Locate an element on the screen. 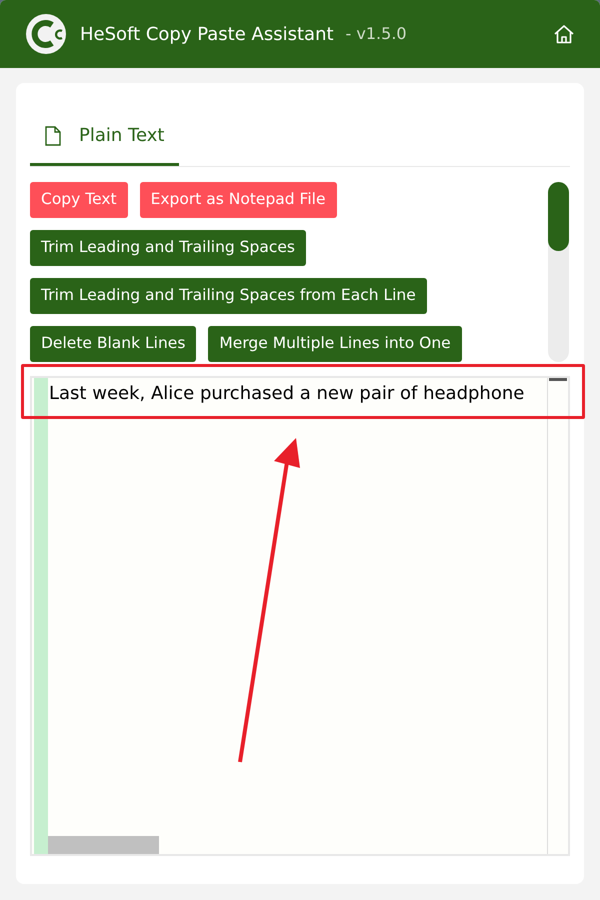  window-title: HeSoft Copy Paste Assistant is located at coordinates (207, 34).